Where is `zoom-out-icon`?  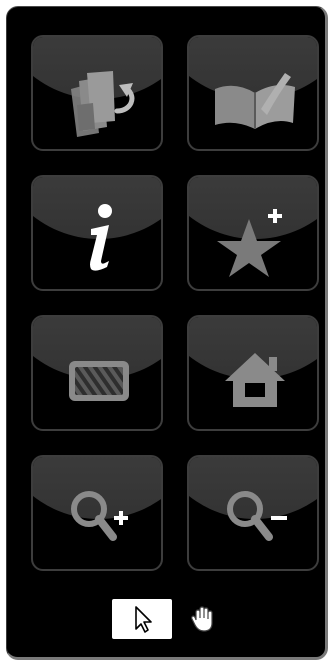 zoom-out-icon is located at coordinates (257, 516).